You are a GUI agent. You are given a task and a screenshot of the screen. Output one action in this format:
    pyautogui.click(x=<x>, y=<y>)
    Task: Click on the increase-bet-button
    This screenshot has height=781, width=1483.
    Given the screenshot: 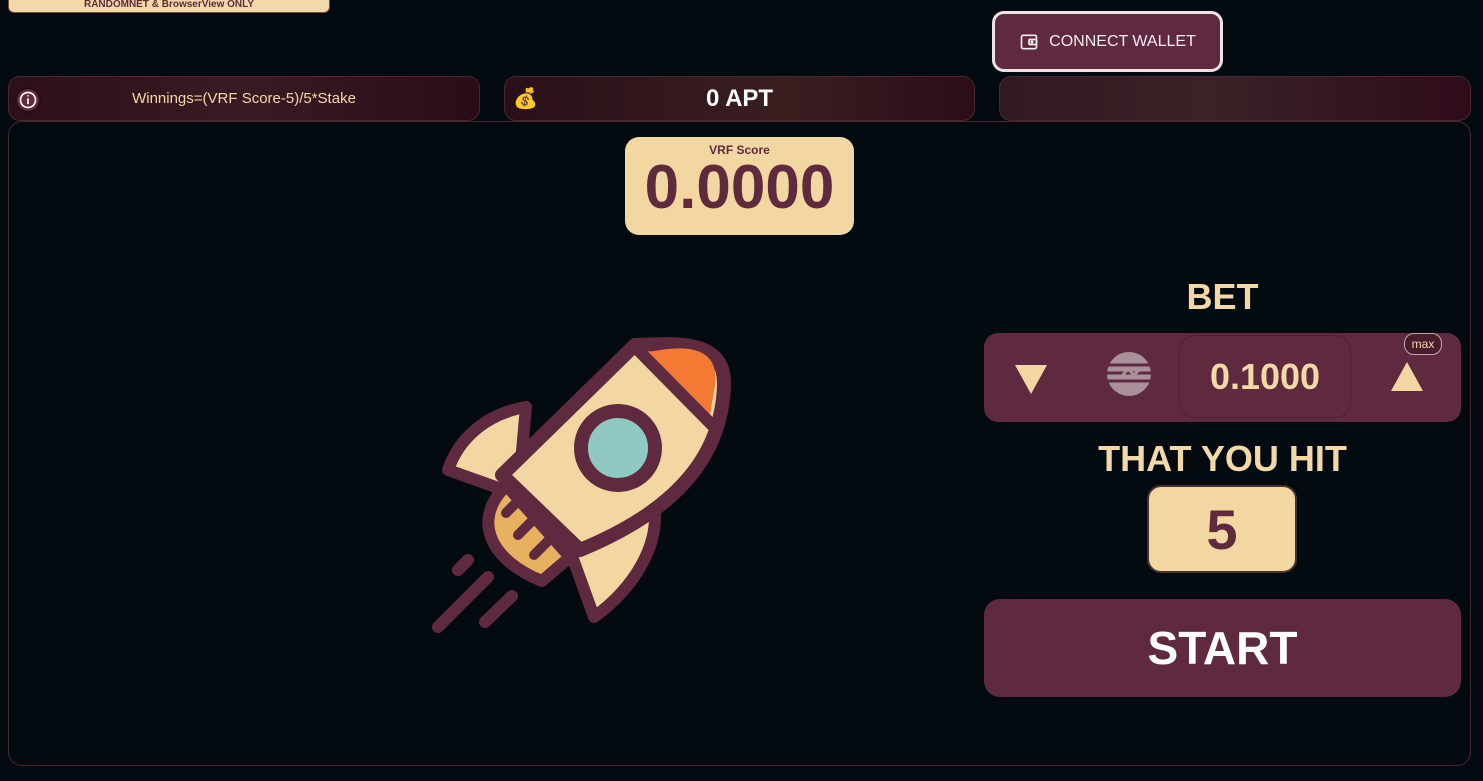 What is the action you would take?
    pyautogui.click(x=1407, y=378)
    